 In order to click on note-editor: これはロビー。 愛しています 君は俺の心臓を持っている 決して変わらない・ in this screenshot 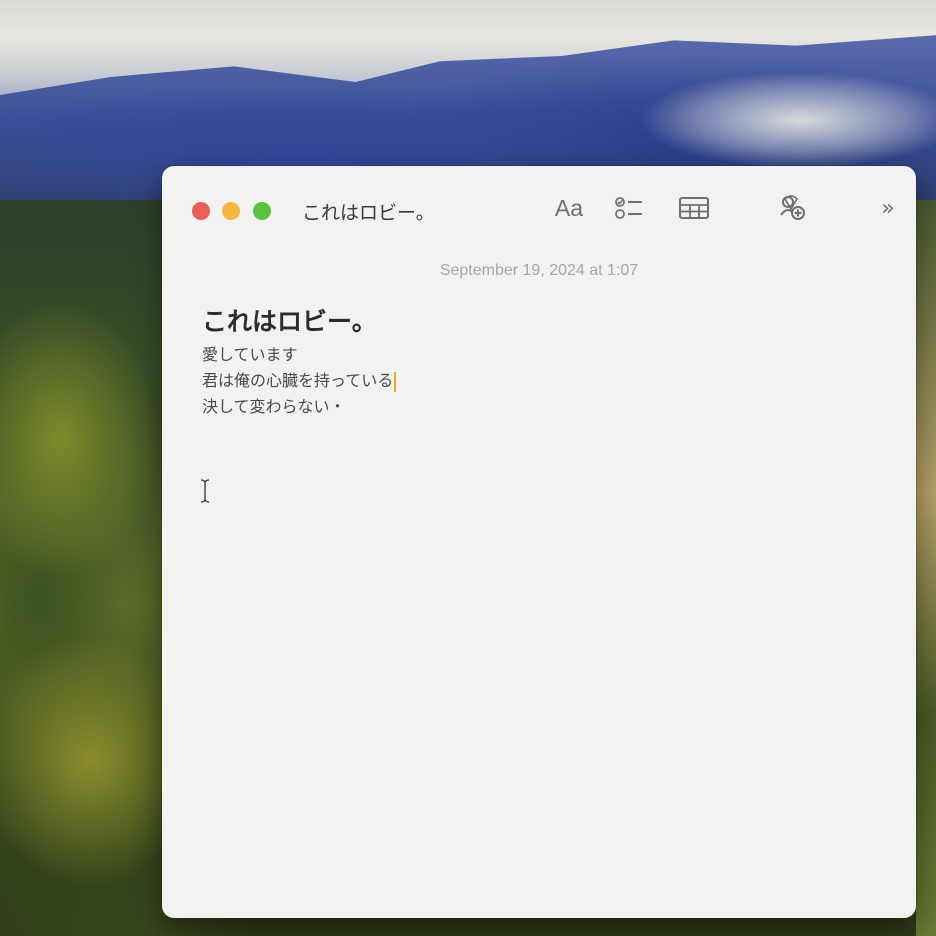, I will do `click(542, 361)`.